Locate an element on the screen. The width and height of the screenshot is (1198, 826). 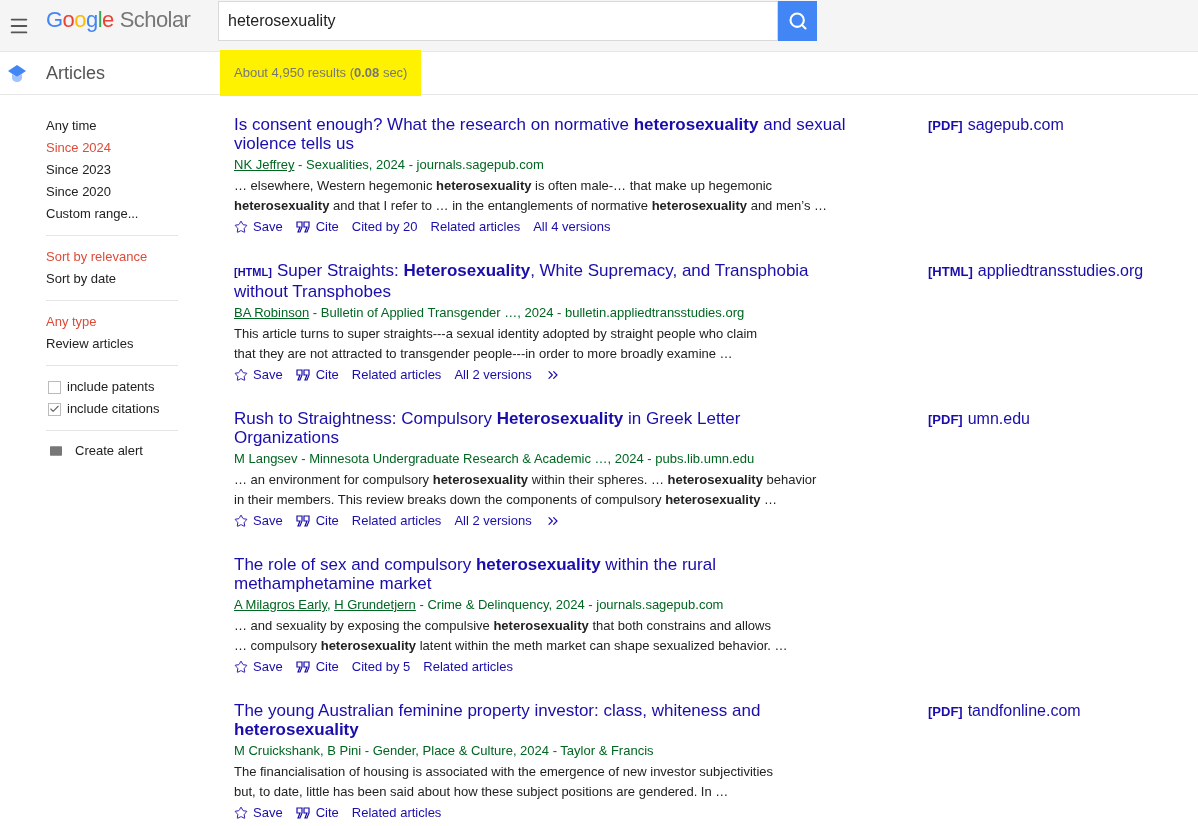
search-field: heterosexuality is located at coordinates (498, 20).